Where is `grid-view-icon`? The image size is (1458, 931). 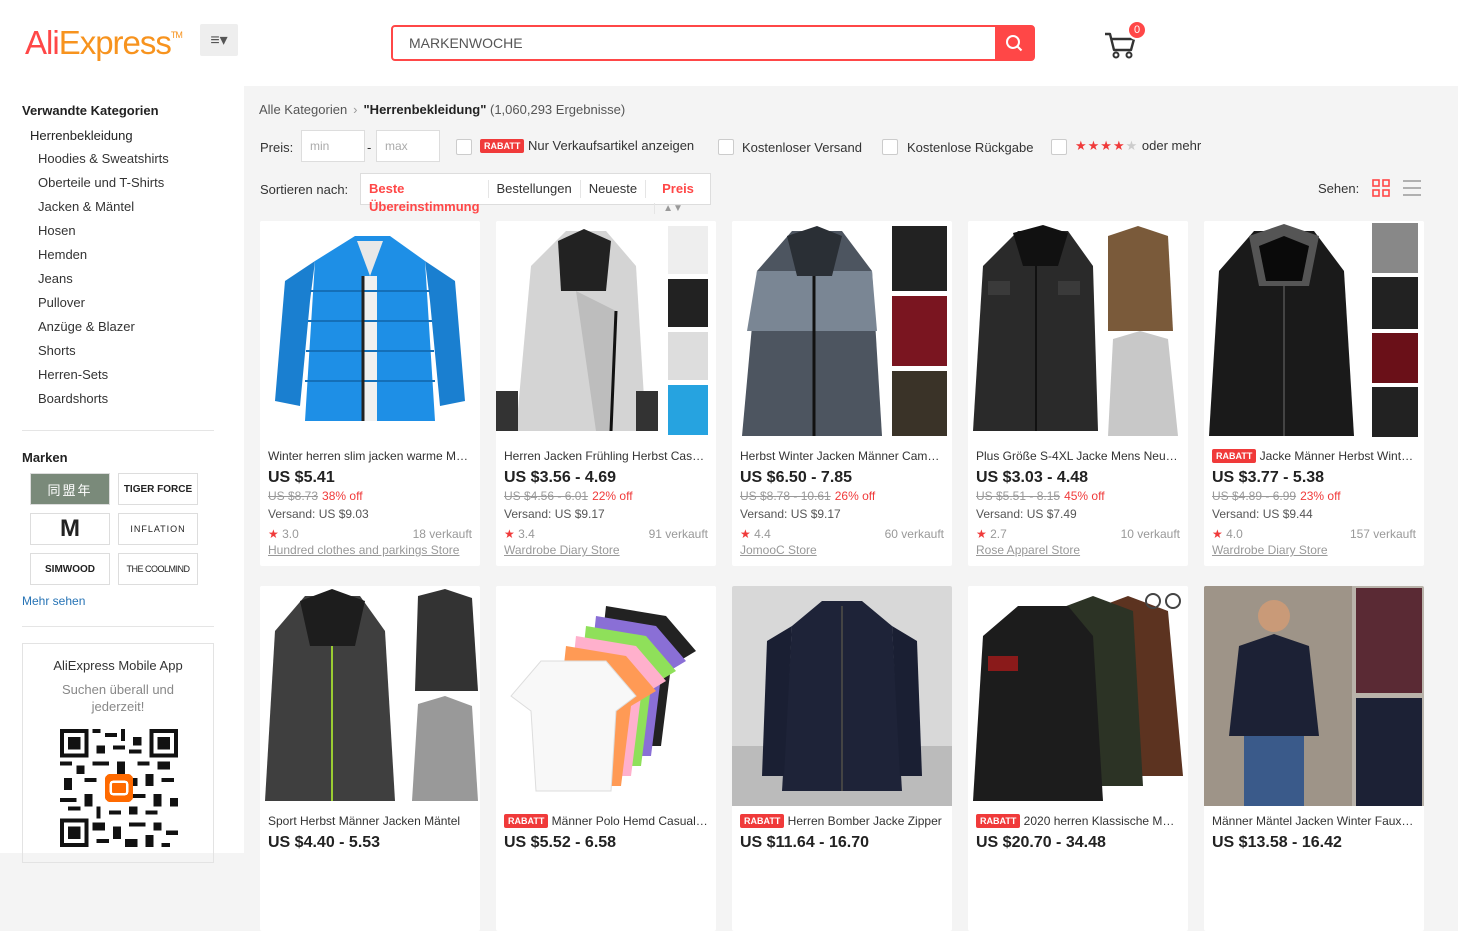 grid-view-icon is located at coordinates (1381, 188).